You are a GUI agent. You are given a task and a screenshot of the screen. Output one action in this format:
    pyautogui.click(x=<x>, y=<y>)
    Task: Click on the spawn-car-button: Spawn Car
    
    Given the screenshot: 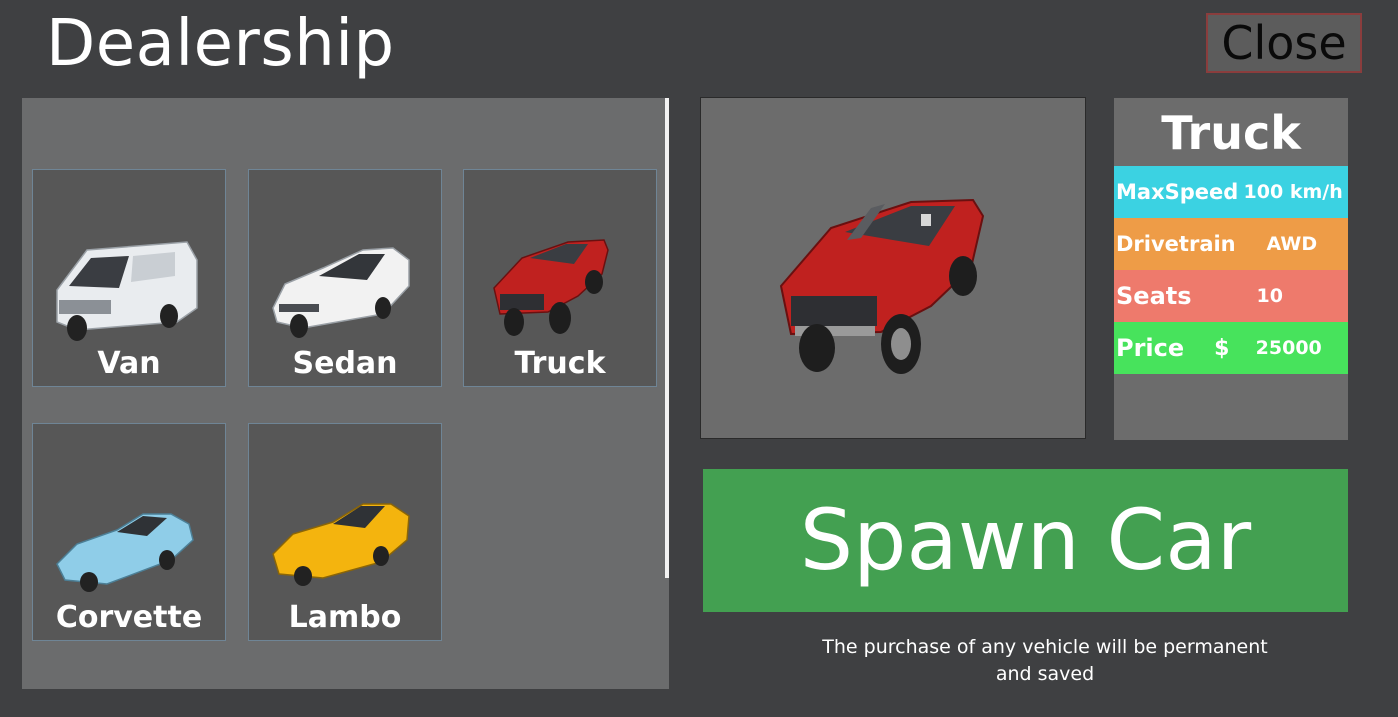 What is the action you would take?
    pyautogui.click(x=1025, y=540)
    